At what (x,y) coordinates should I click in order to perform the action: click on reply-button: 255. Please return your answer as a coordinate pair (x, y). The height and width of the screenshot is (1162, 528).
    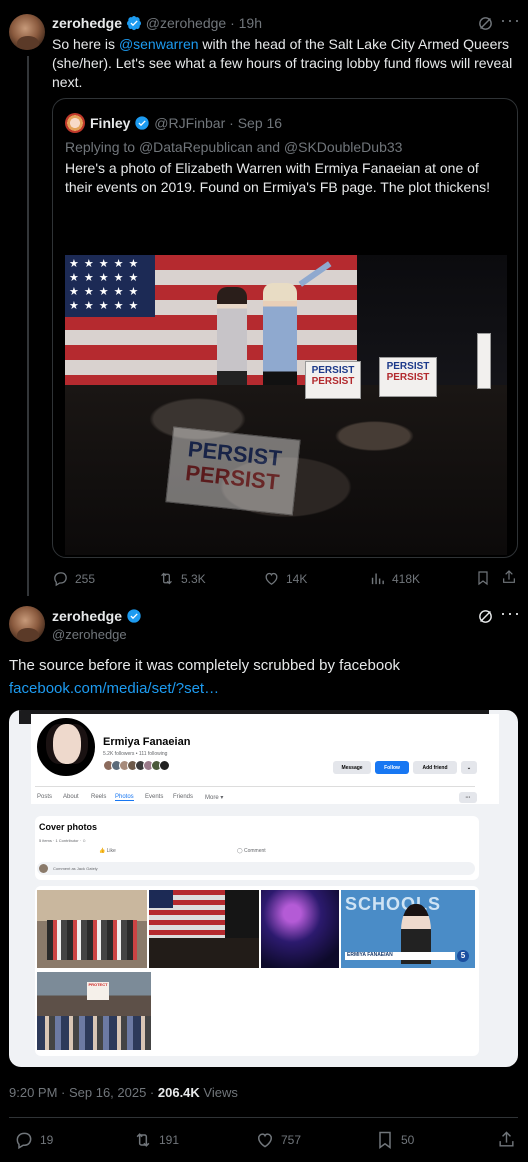
    Looking at the image, I should click on (73, 578).